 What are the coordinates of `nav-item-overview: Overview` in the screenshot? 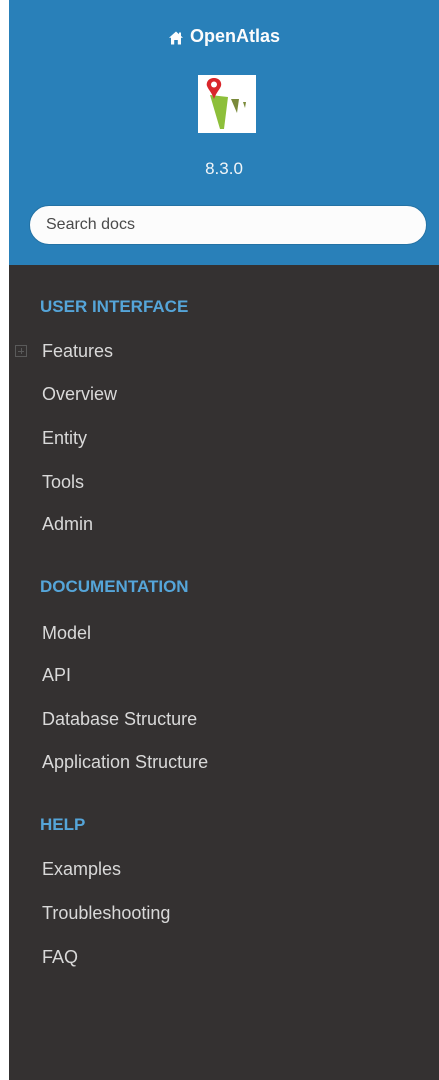 It's located at (79, 394).